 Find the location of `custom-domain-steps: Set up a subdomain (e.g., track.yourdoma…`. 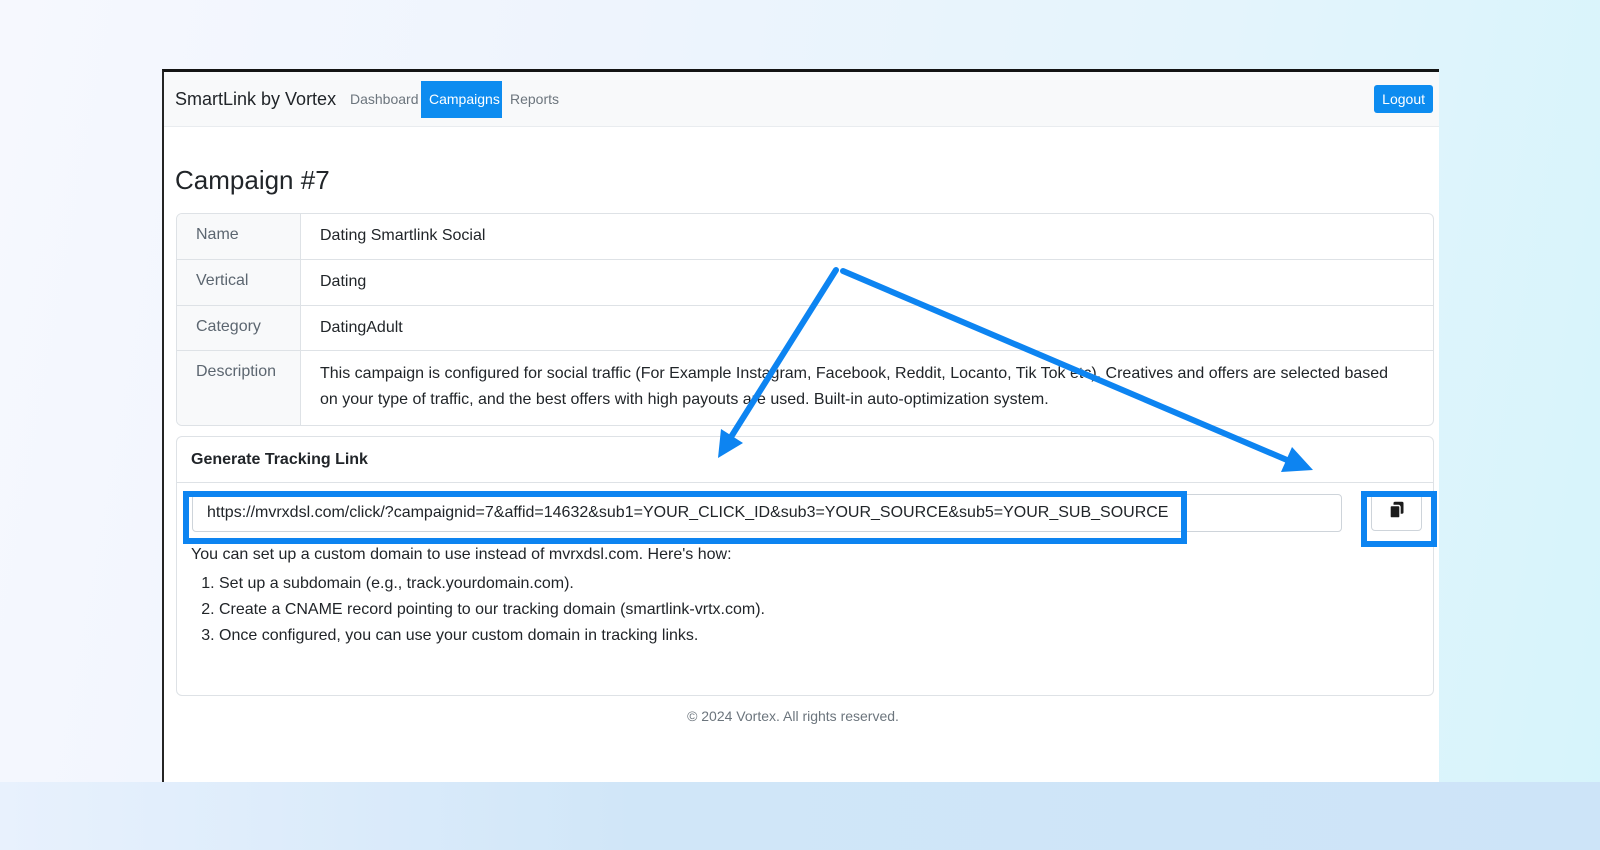

custom-domain-steps: Set up a subdomain (e.g., track.yourdoma… is located at coordinates (478, 610).